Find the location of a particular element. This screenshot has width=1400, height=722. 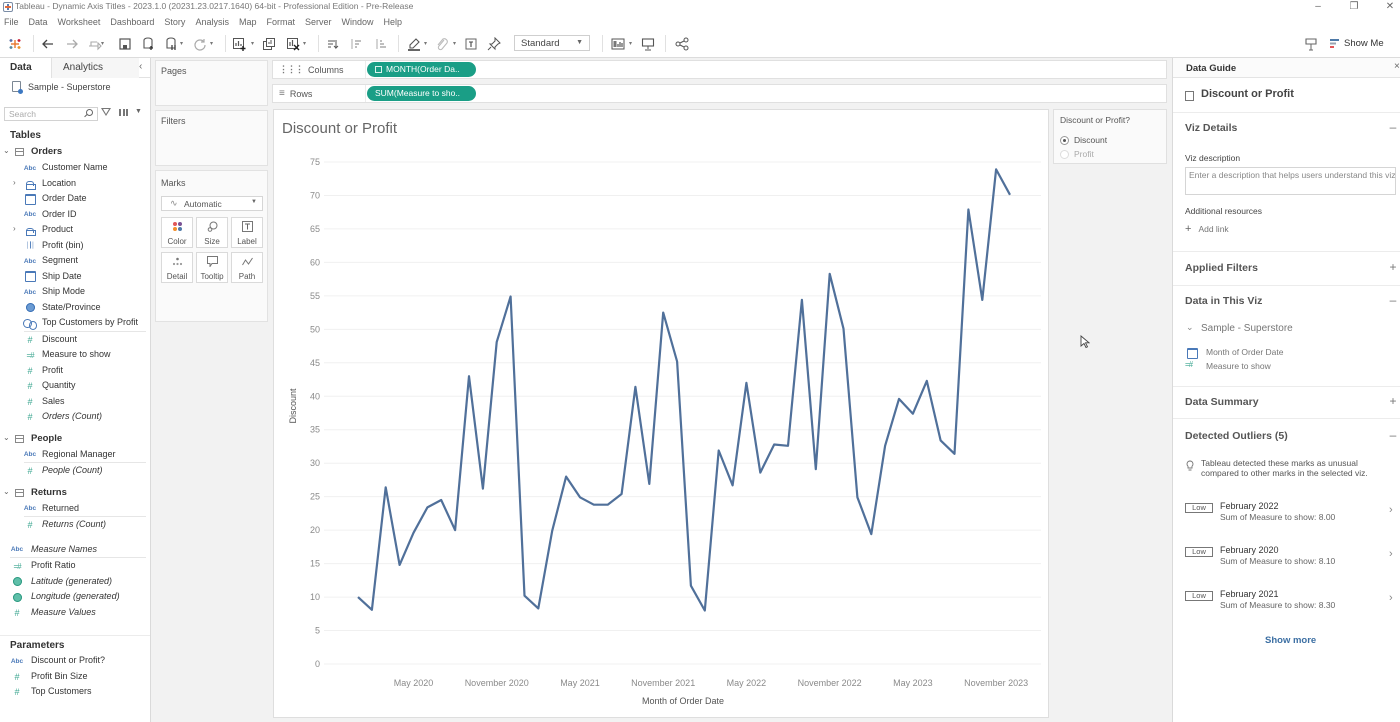

field-item: Orders (Count) is located at coordinates (75, 417).